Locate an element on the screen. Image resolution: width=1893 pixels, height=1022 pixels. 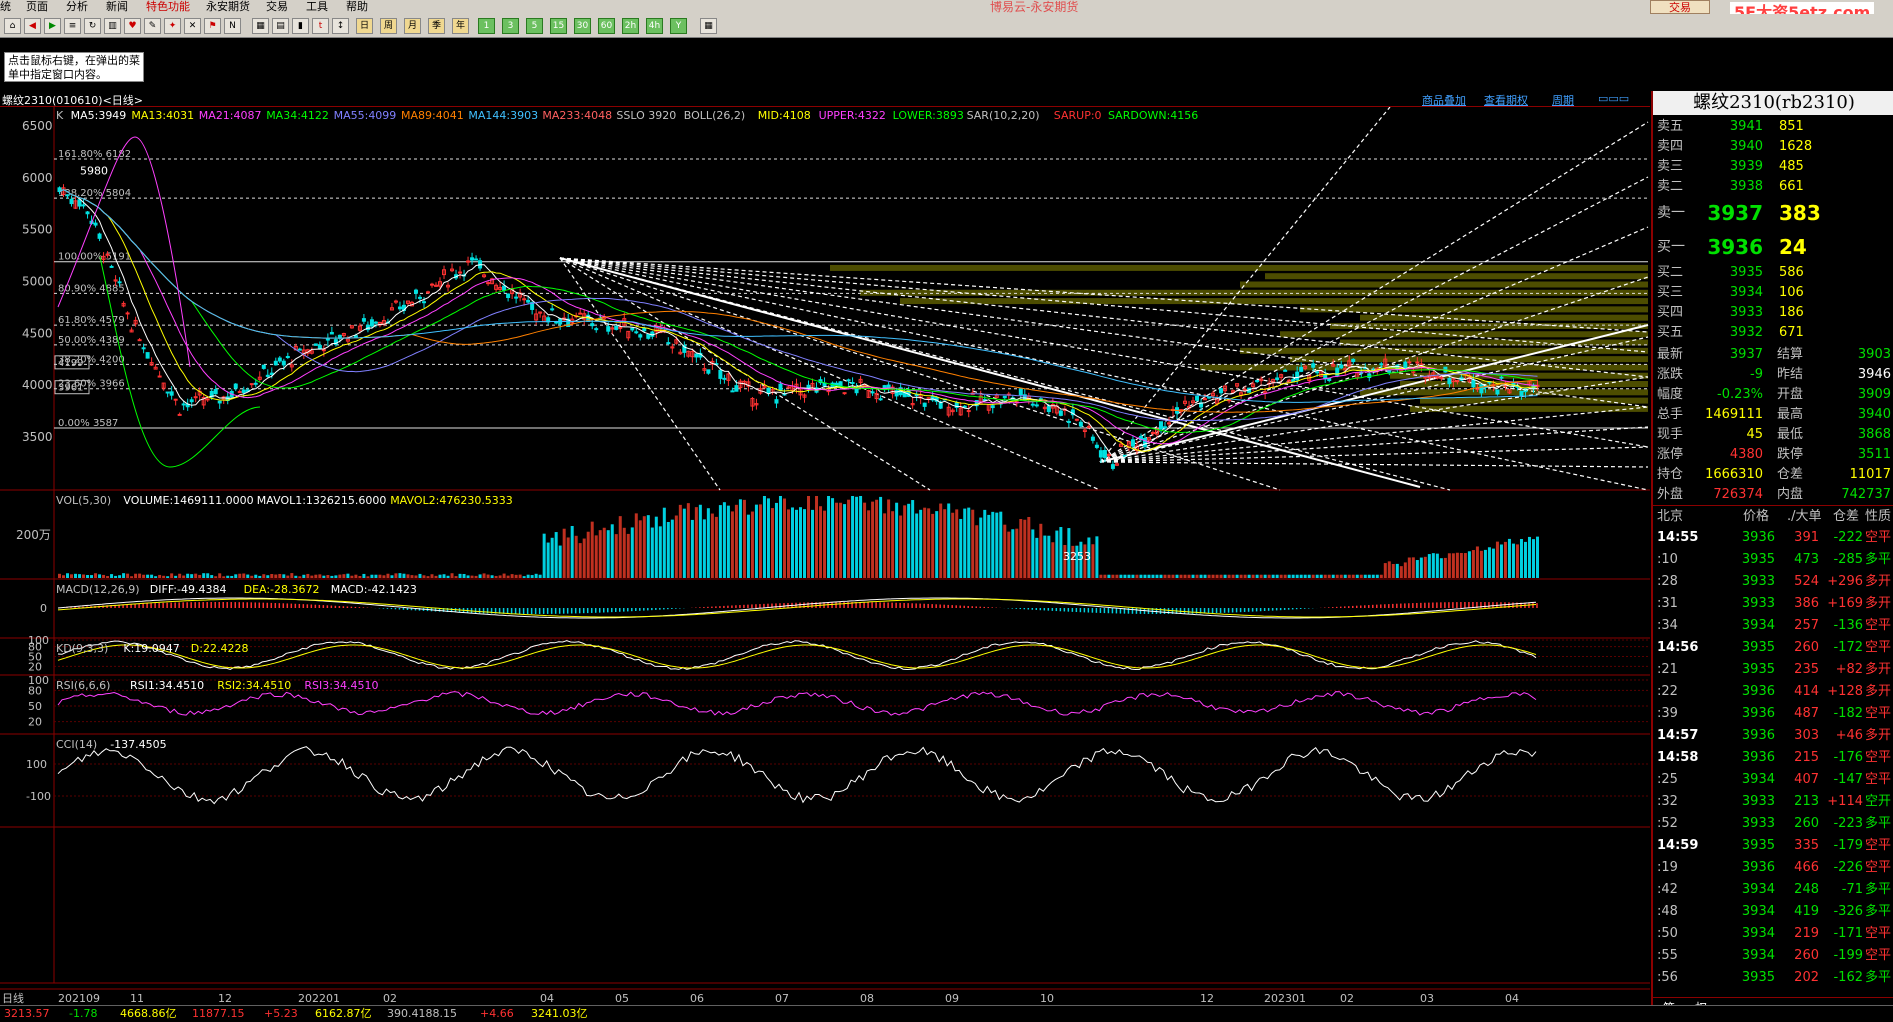
menu-item-broker: 永安期货 is located at coordinates (228, 7).